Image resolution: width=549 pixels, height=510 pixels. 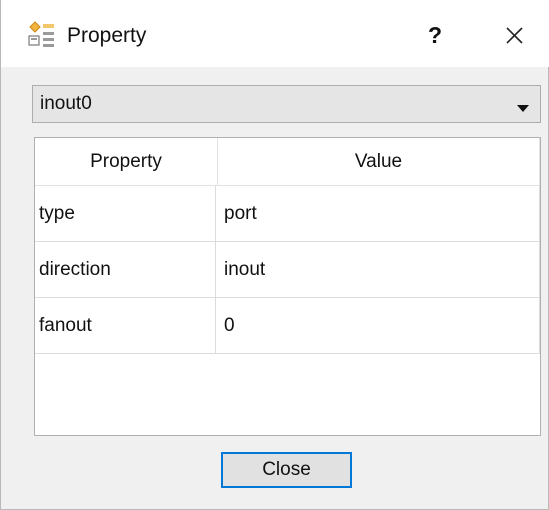 What do you see at coordinates (378, 326) in the screenshot?
I see `value-cell: 0` at bounding box center [378, 326].